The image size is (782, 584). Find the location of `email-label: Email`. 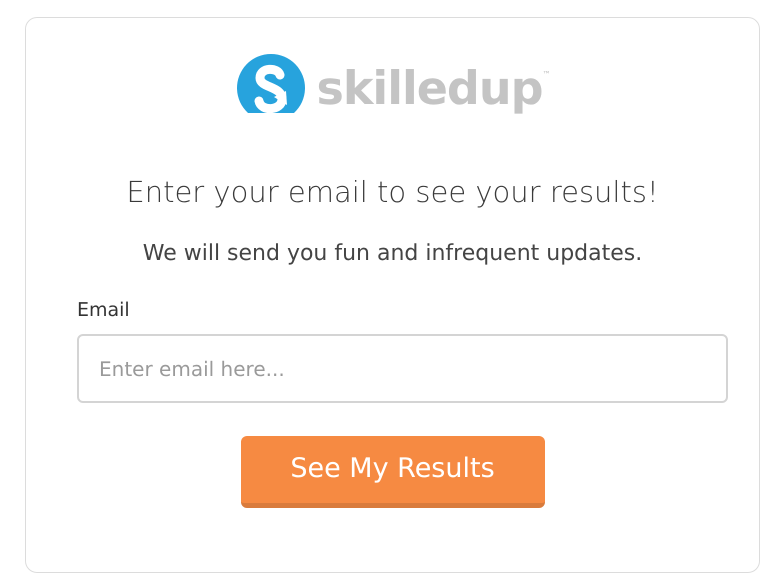

email-label: Email is located at coordinates (104, 310).